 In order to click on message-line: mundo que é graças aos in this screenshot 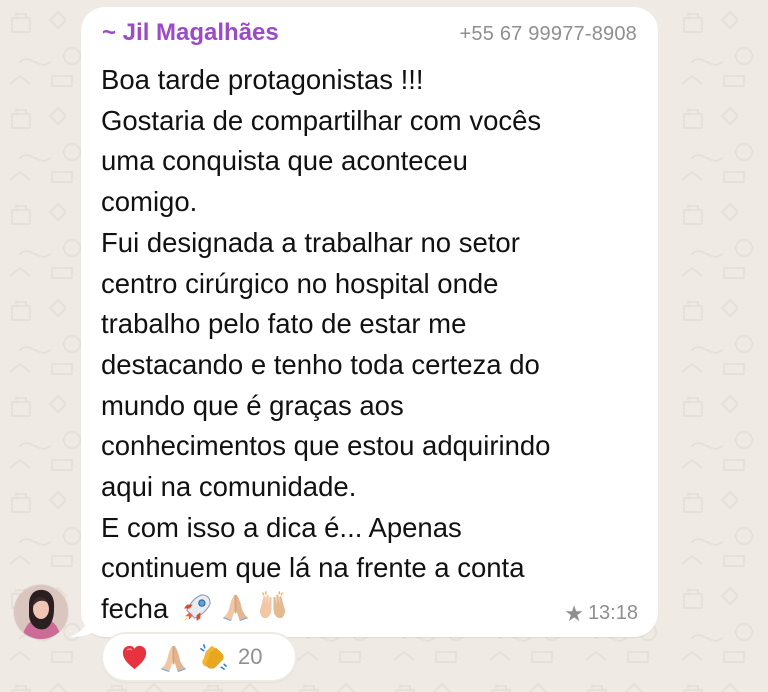, I will do `click(252, 405)`.